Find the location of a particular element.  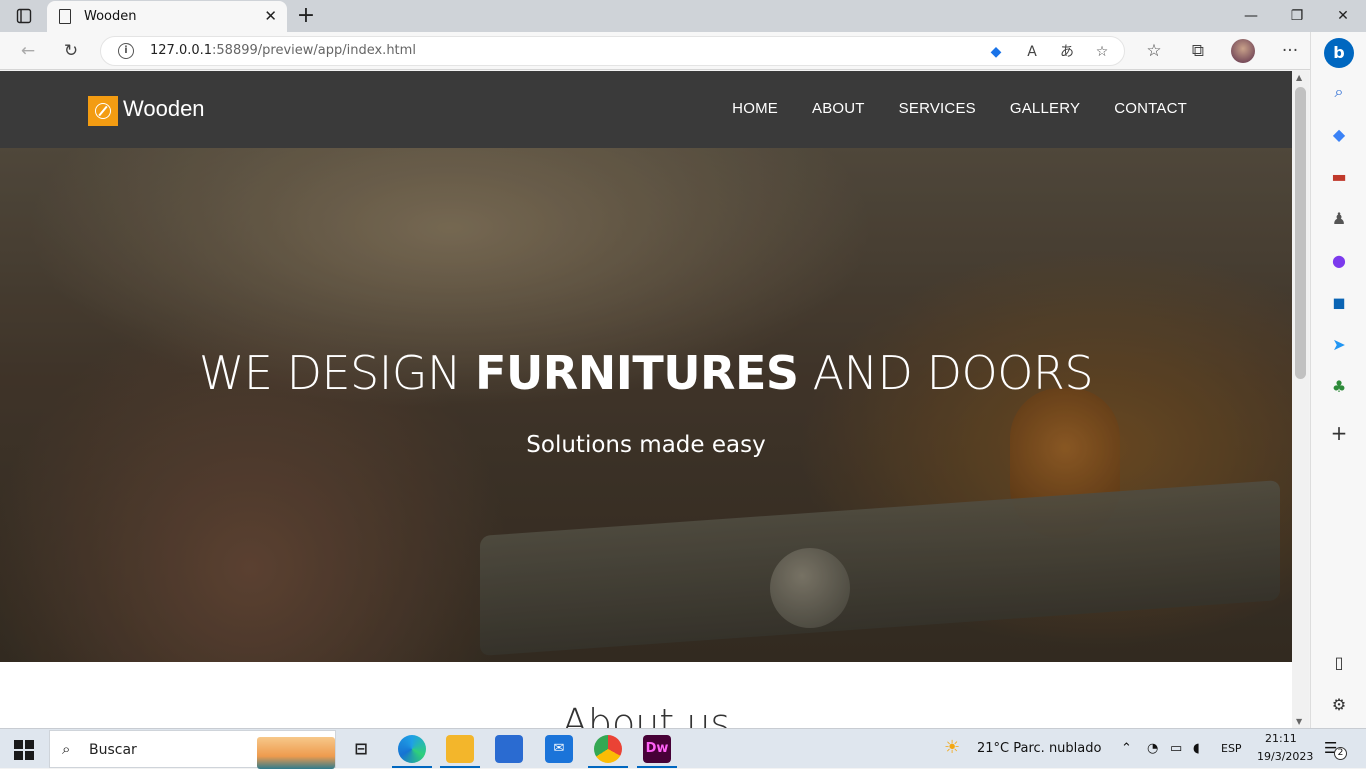

clock-date: 19/3/2023 is located at coordinates (1285, 756).